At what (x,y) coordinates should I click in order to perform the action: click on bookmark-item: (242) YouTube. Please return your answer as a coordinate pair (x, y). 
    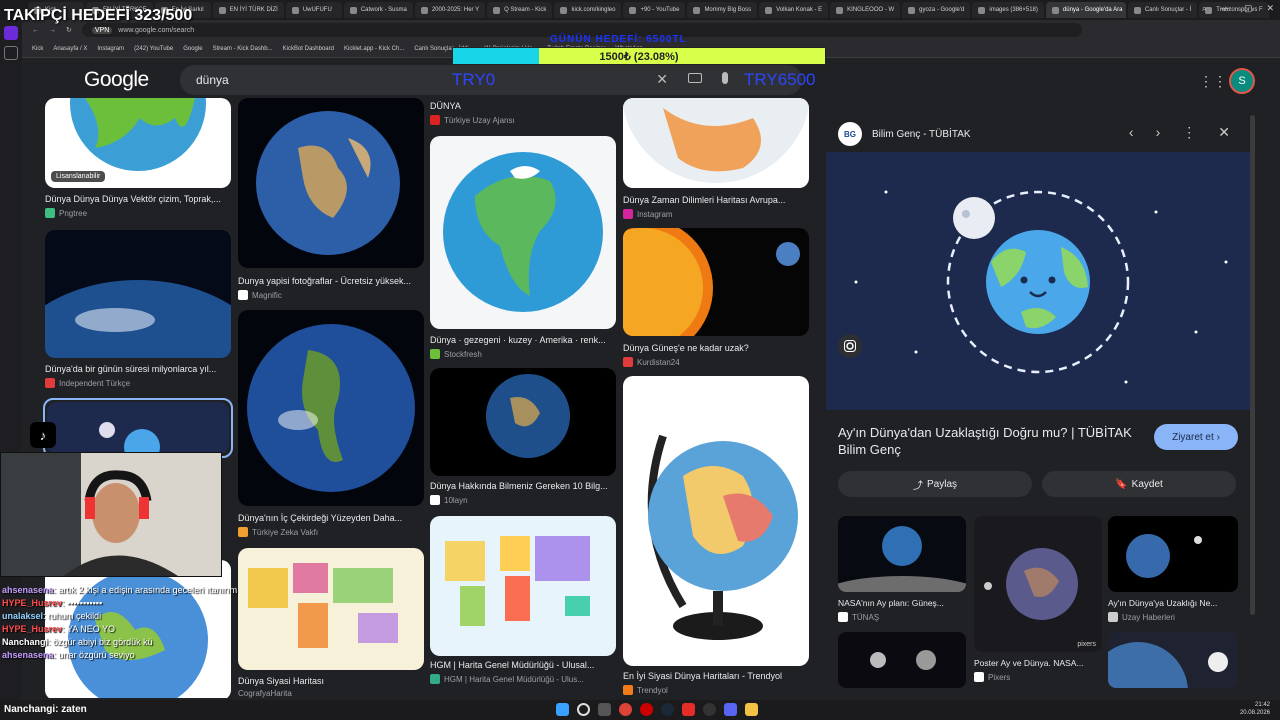
    Looking at the image, I should click on (153, 49).